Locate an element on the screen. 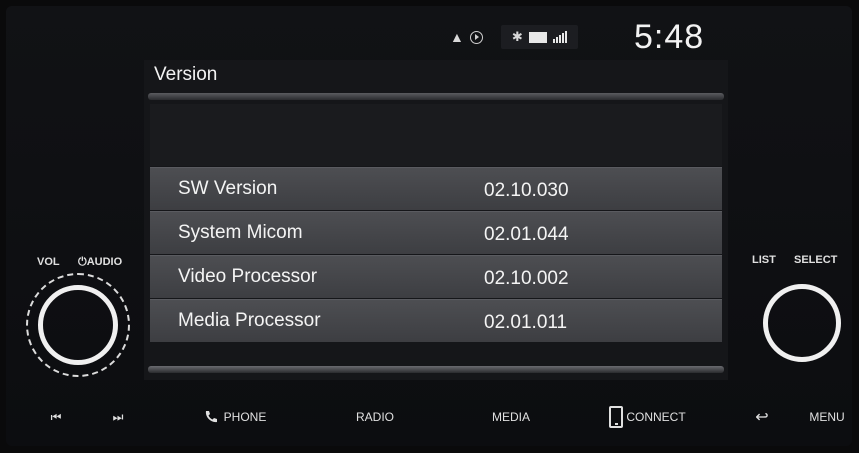 This screenshot has height=453, width=859. media-button: MEDIA is located at coordinates (511, 417).